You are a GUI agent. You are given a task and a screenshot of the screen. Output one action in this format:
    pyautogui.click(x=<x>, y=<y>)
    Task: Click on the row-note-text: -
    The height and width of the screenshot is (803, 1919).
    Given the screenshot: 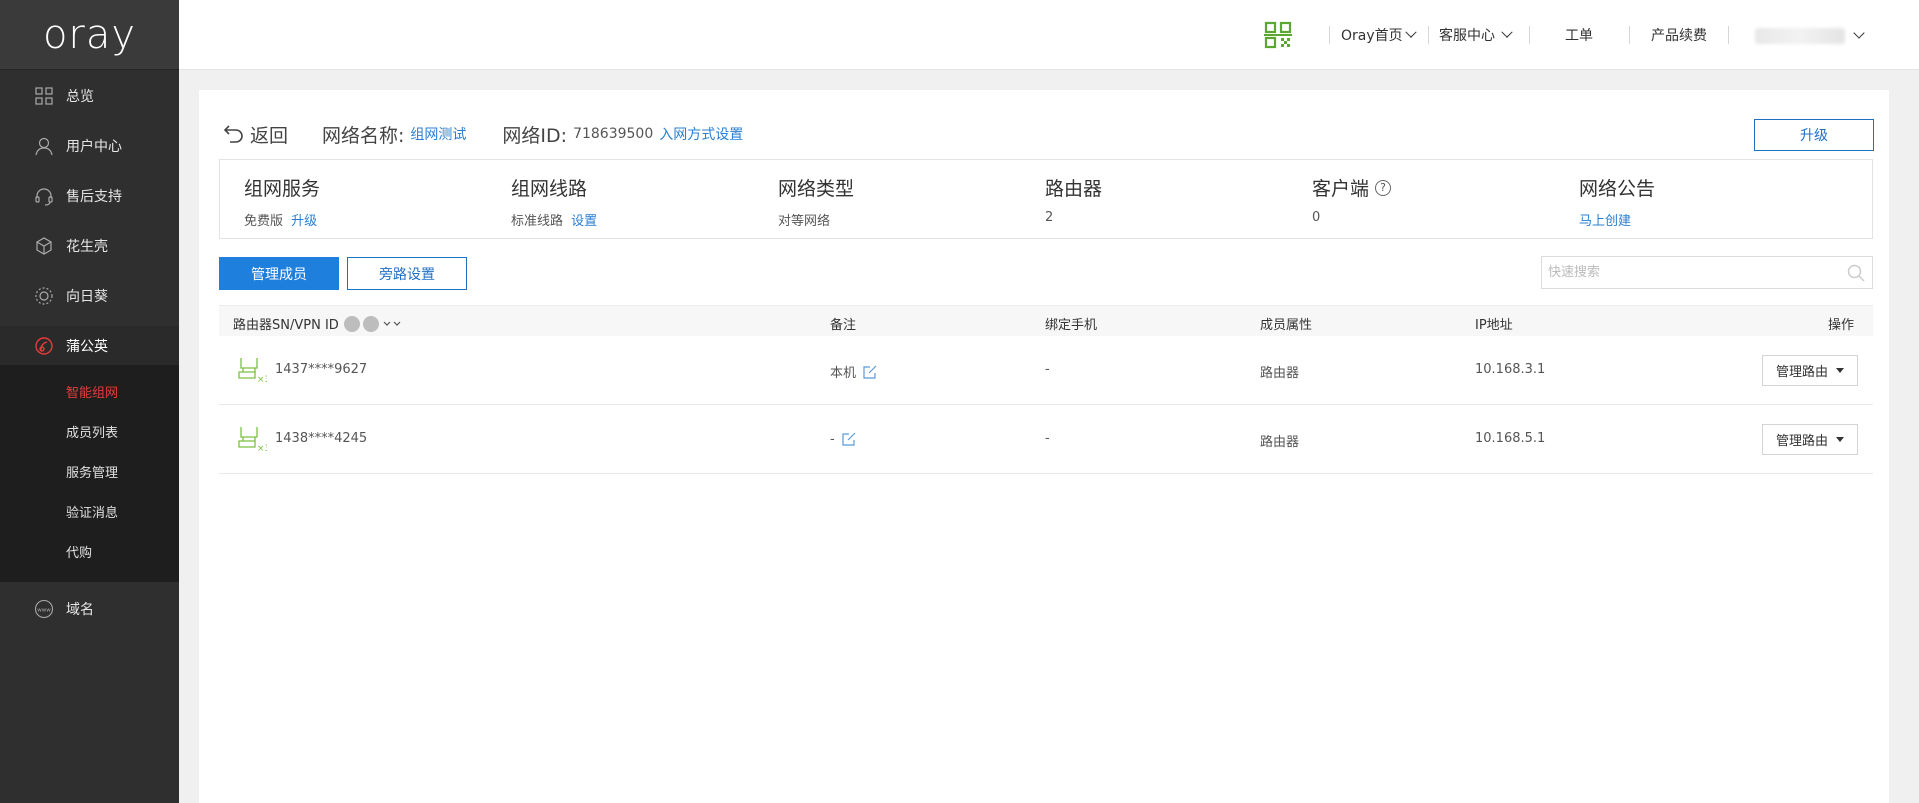 What is the action you would take?
    pyautogui.click(x=832, y=439)
    